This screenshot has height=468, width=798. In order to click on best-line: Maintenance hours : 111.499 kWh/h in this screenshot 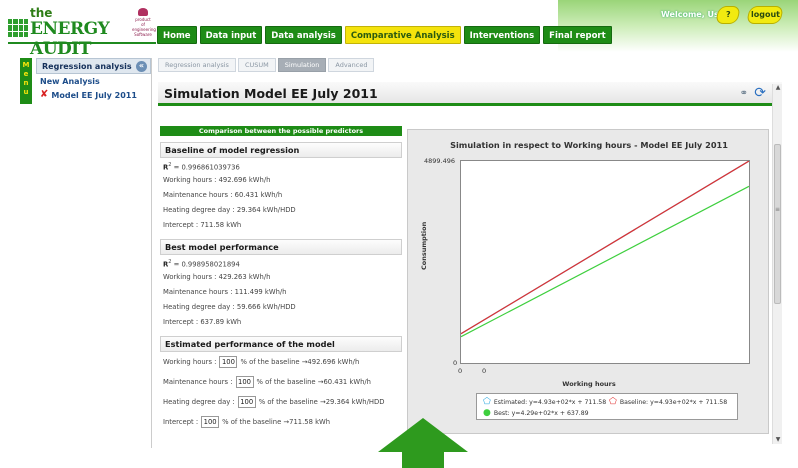, I will do `click(225, 292)`.